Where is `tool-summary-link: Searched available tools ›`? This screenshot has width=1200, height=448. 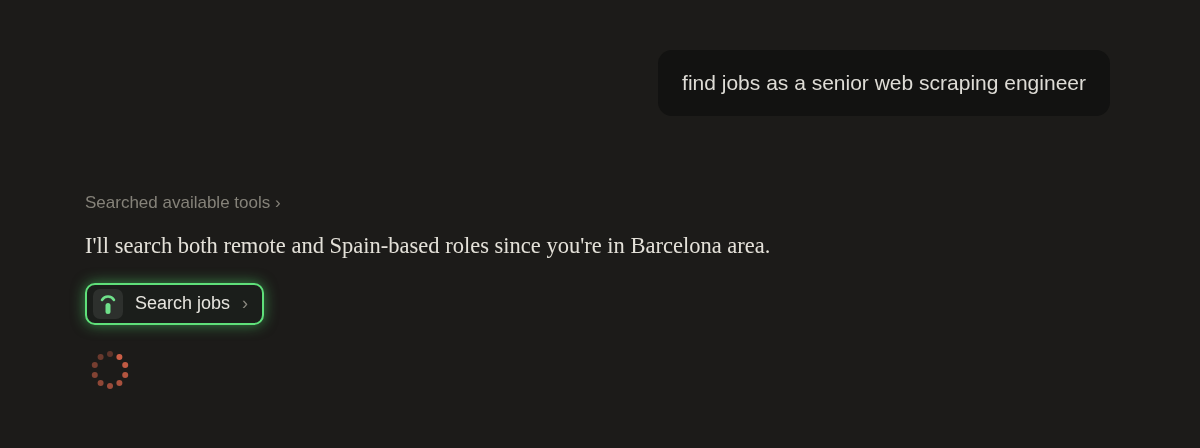 tool-summary-link: Searched available tools › is located at coordinates (183, 202).